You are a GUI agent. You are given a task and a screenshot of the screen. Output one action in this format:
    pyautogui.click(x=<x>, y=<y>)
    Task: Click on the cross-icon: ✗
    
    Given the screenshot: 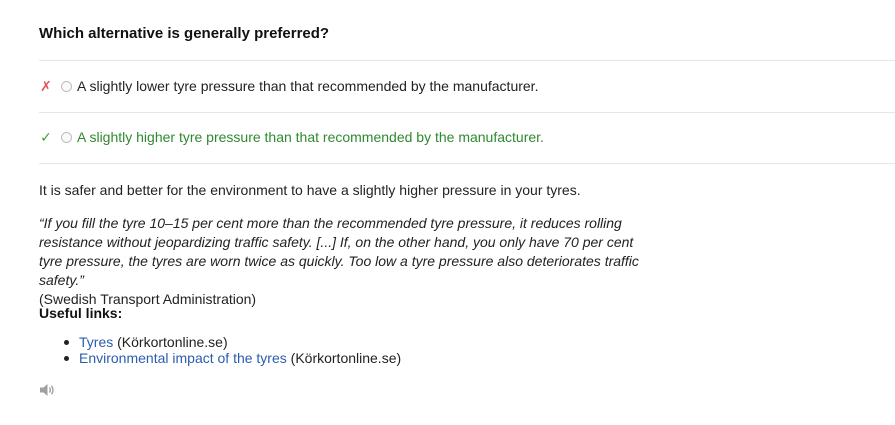 What is the action you would take?
    pyautogui.click(x=46, y=85)
    